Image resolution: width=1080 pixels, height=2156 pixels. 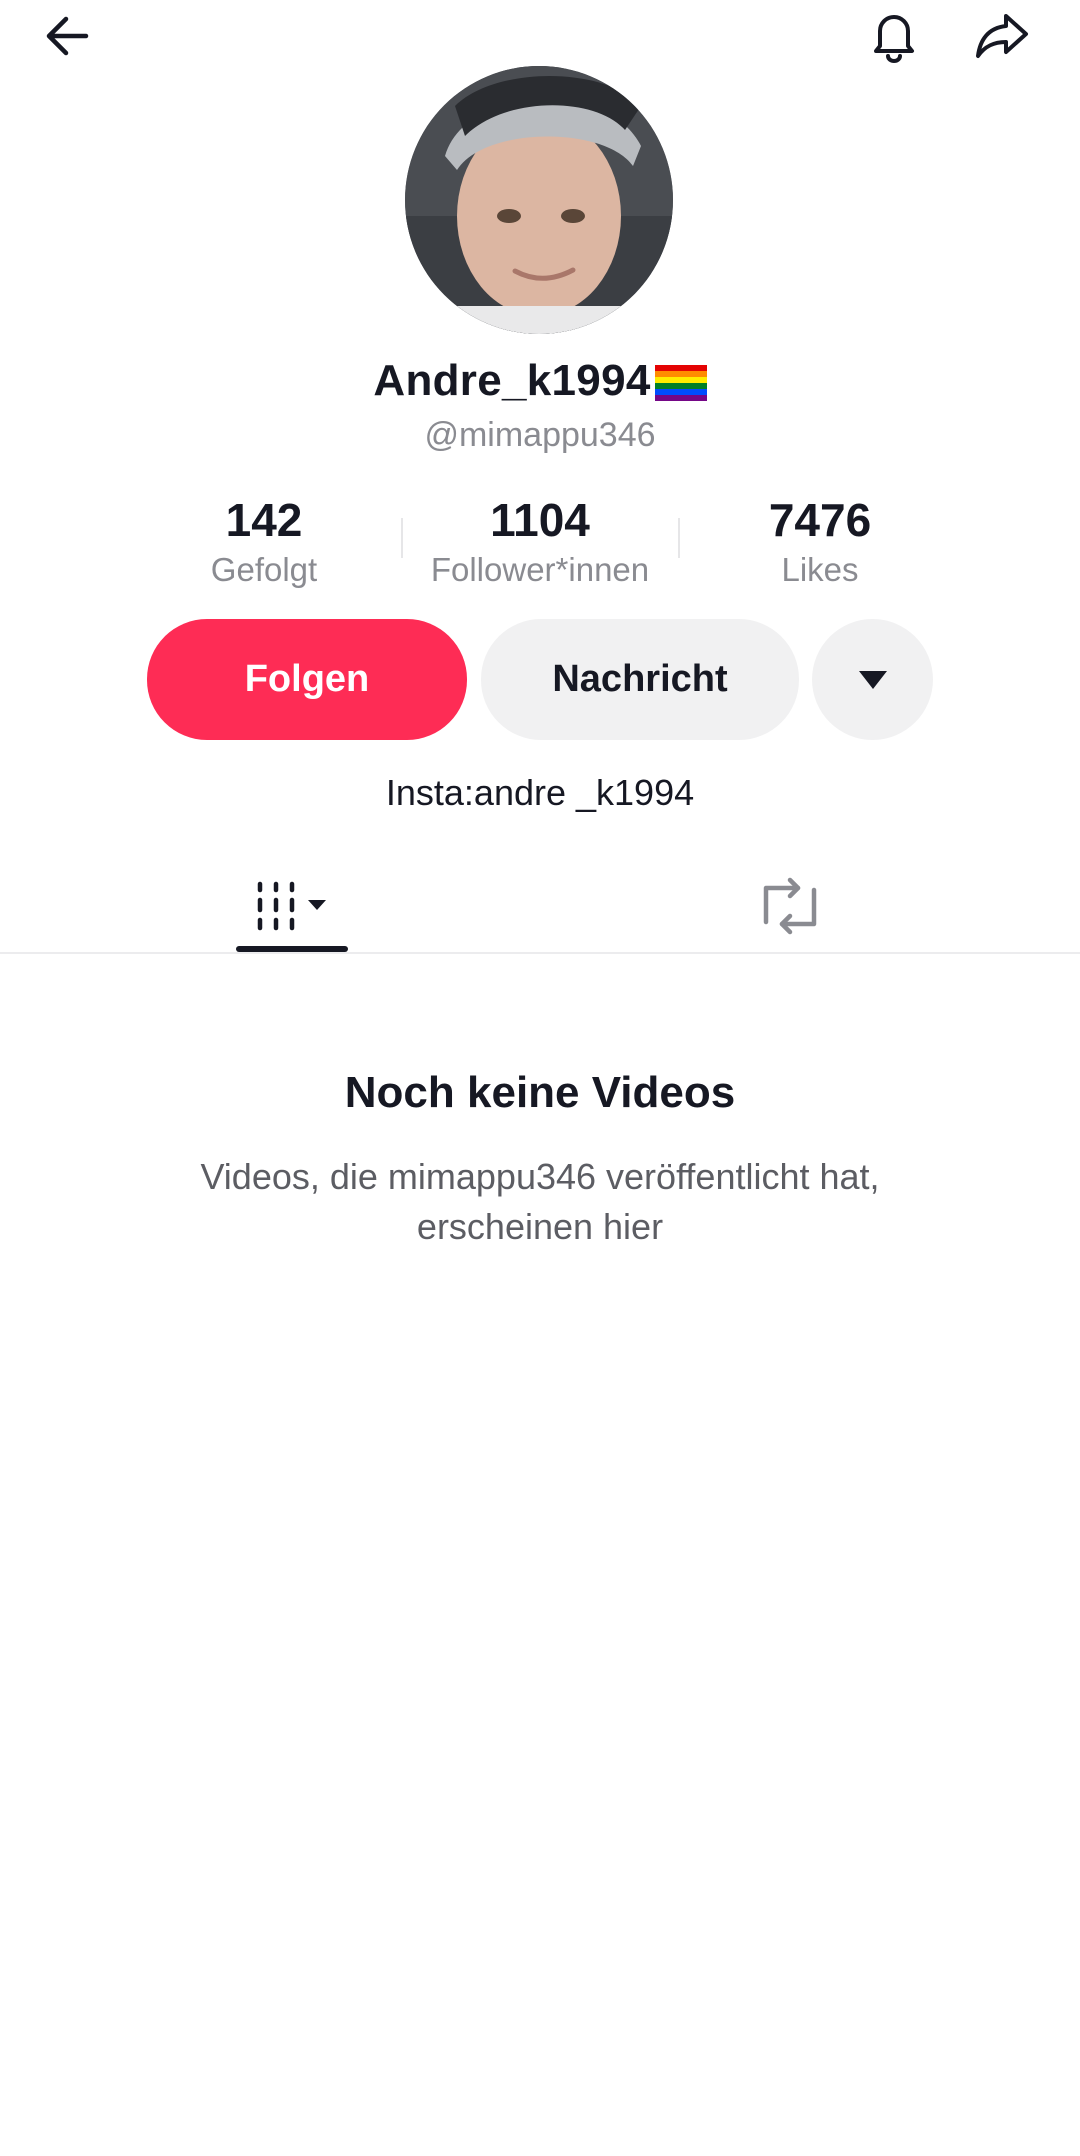 I want to click on tab-videos, so click(x=292, y=906).